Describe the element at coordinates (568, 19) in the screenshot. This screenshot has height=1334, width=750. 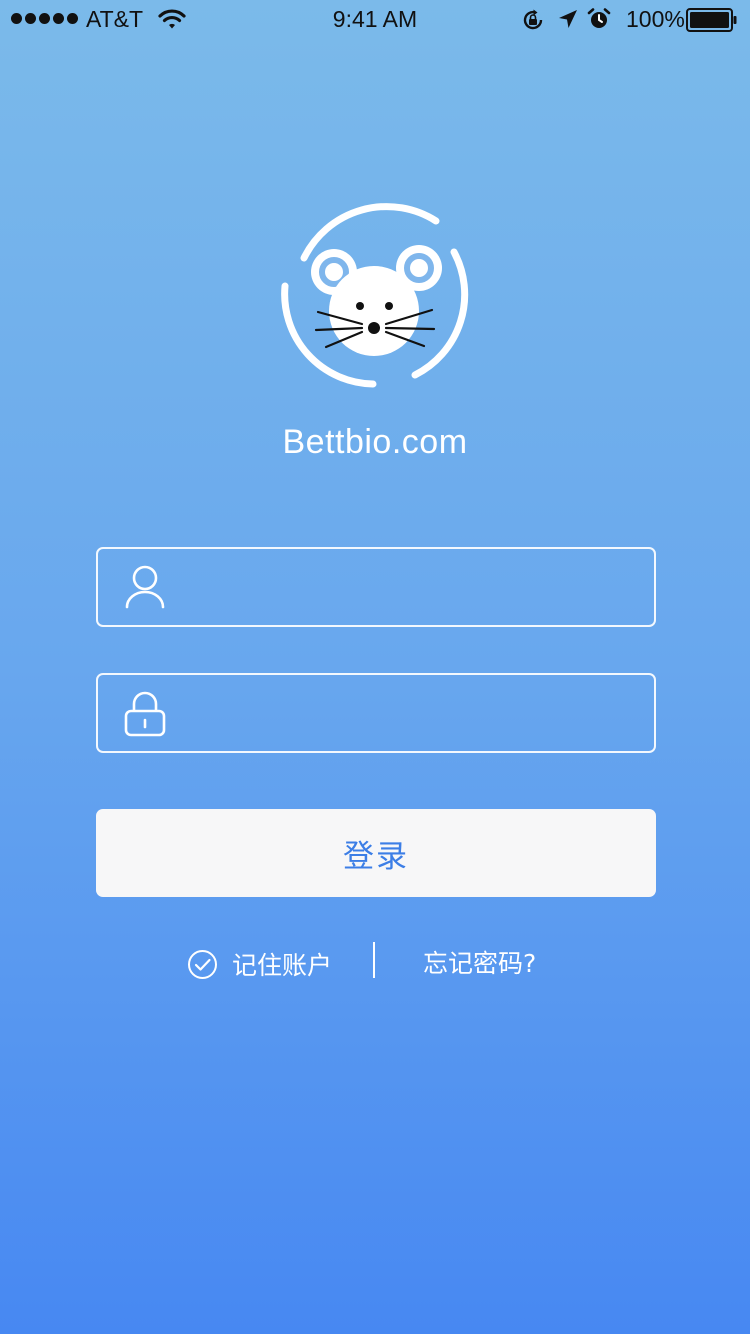
I see `location-arrow-icon` at that location.